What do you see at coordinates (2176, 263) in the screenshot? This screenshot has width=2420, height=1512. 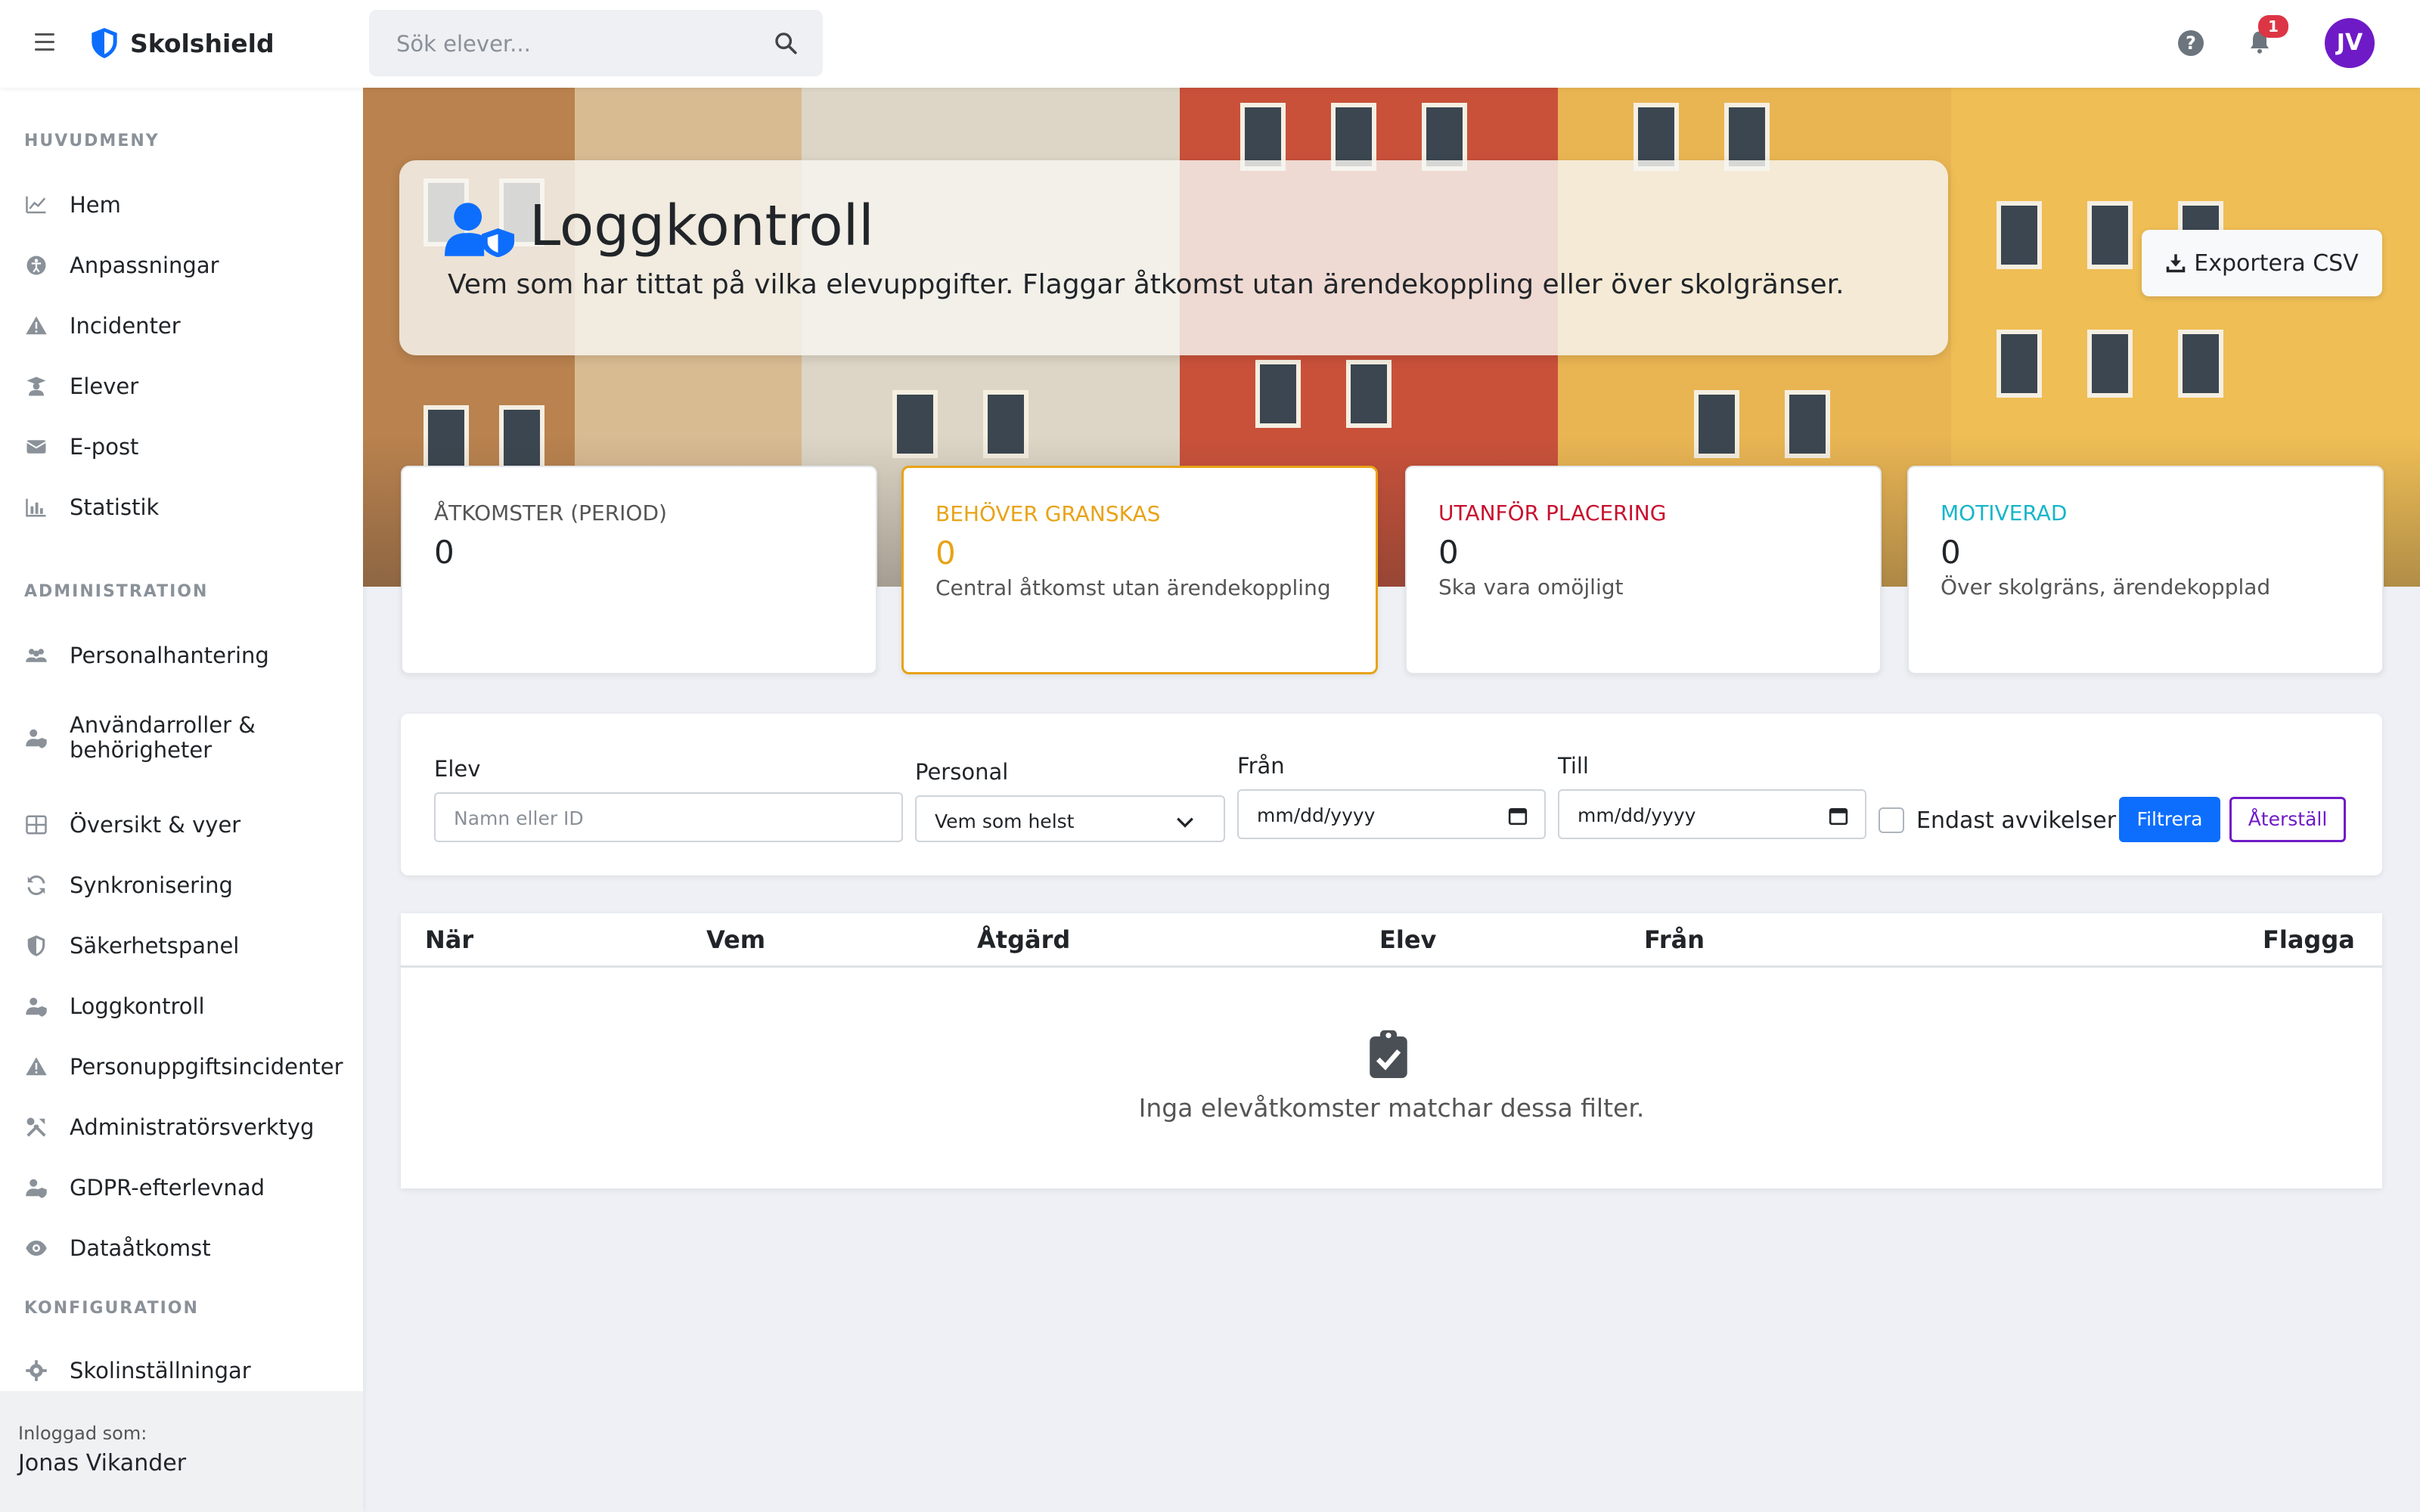 I see `download-icon` at bounding box center [2176, 263].